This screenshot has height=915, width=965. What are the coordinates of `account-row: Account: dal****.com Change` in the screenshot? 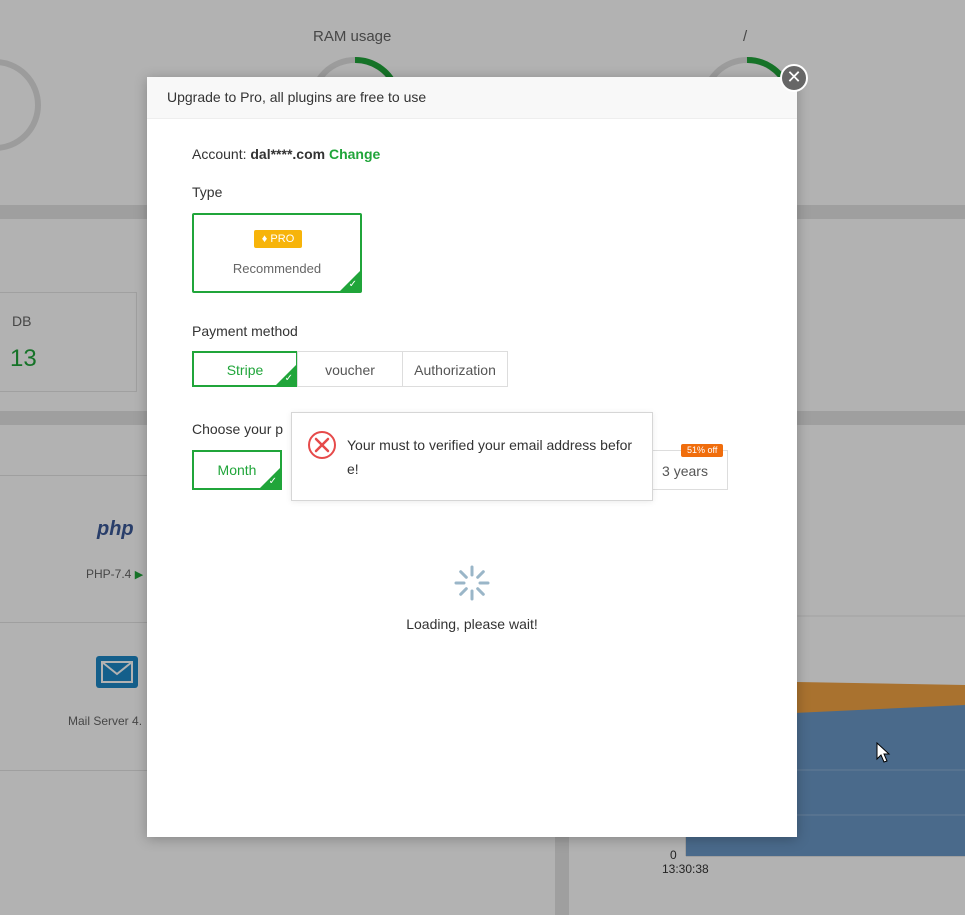 It's located at (286, 154).